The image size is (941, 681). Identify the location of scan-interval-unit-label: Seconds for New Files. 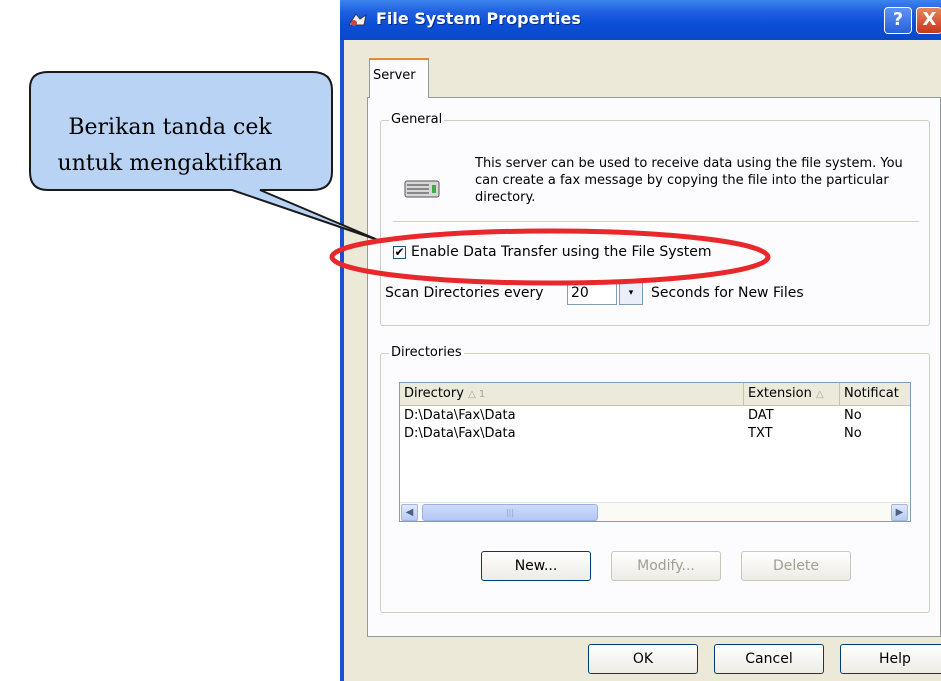
(727, 293).